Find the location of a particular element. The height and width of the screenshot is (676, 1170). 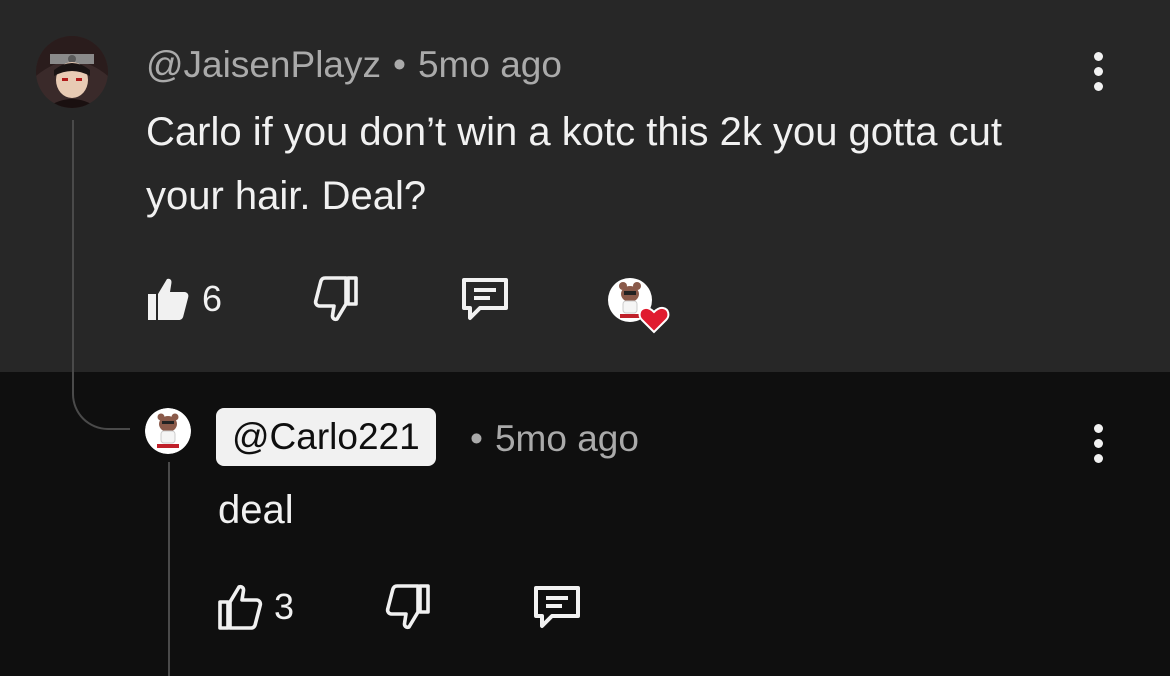

thread-connector-line is located at coordinates (101, 275).